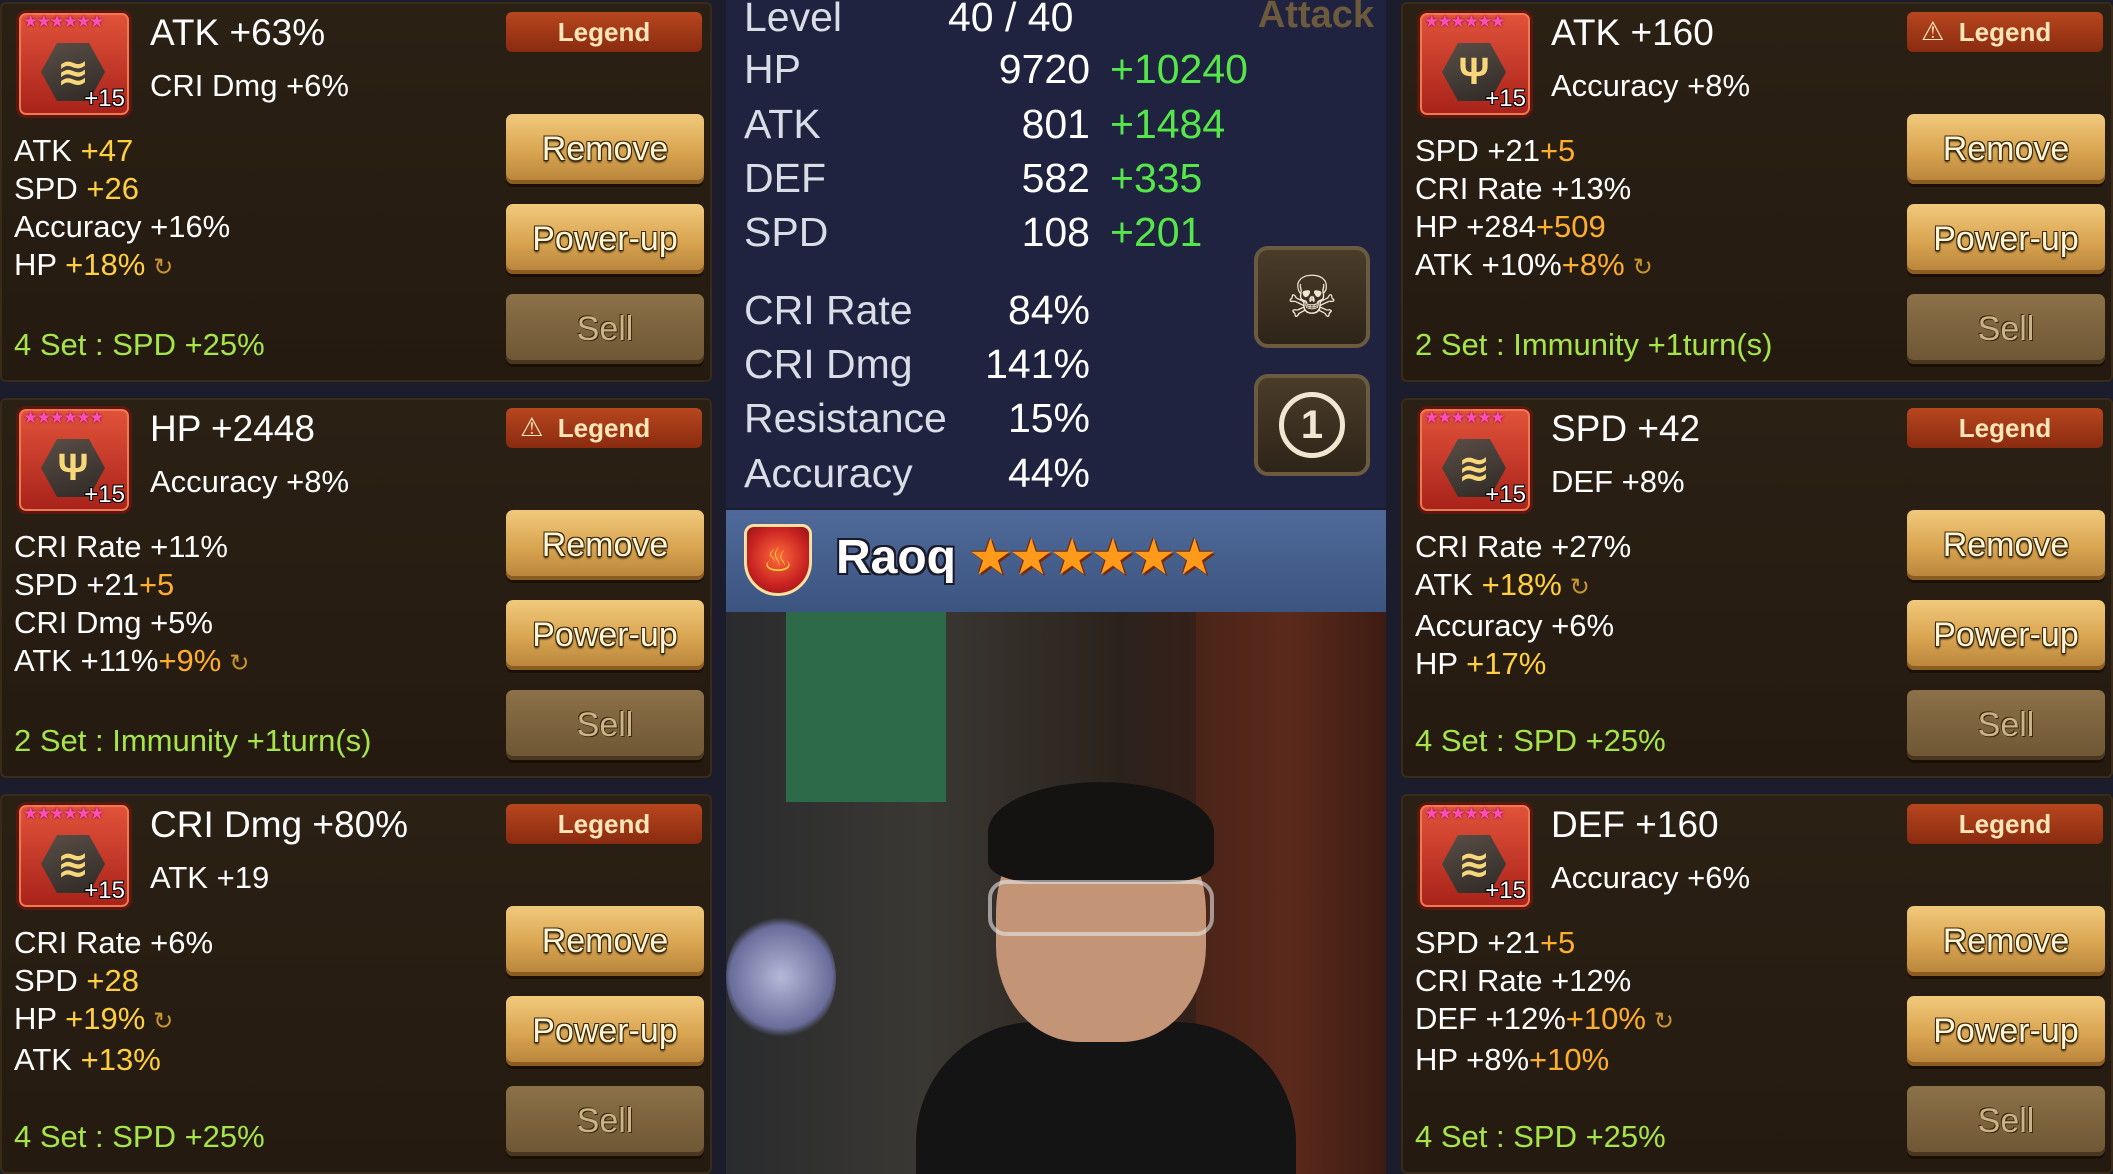 The image size is (2113, 1174). I want to click on stat-name: DEF, so click(785, 178).